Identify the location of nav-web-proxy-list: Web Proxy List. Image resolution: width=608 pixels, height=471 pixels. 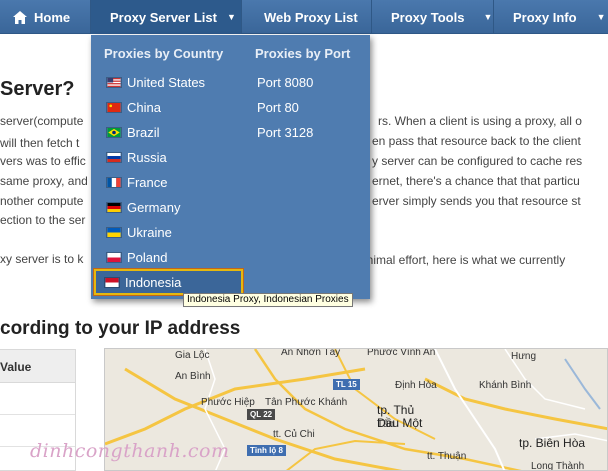
(307, 17).